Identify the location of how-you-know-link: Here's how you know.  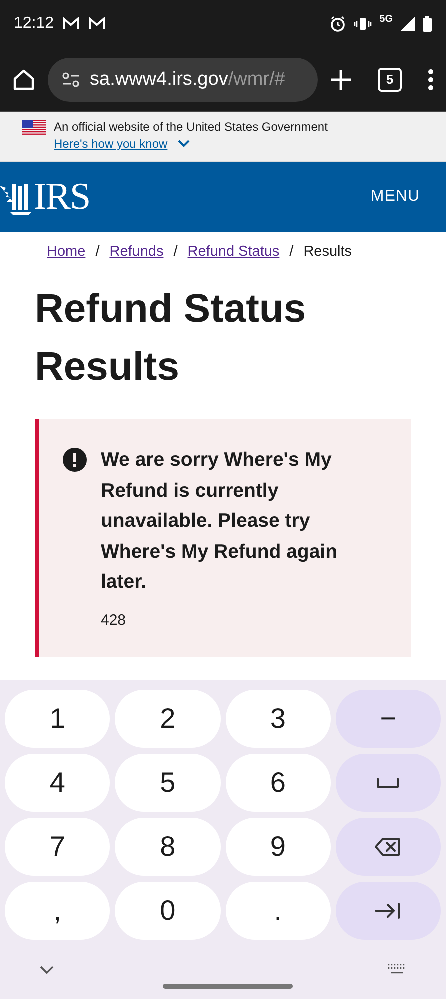
(191, 144).